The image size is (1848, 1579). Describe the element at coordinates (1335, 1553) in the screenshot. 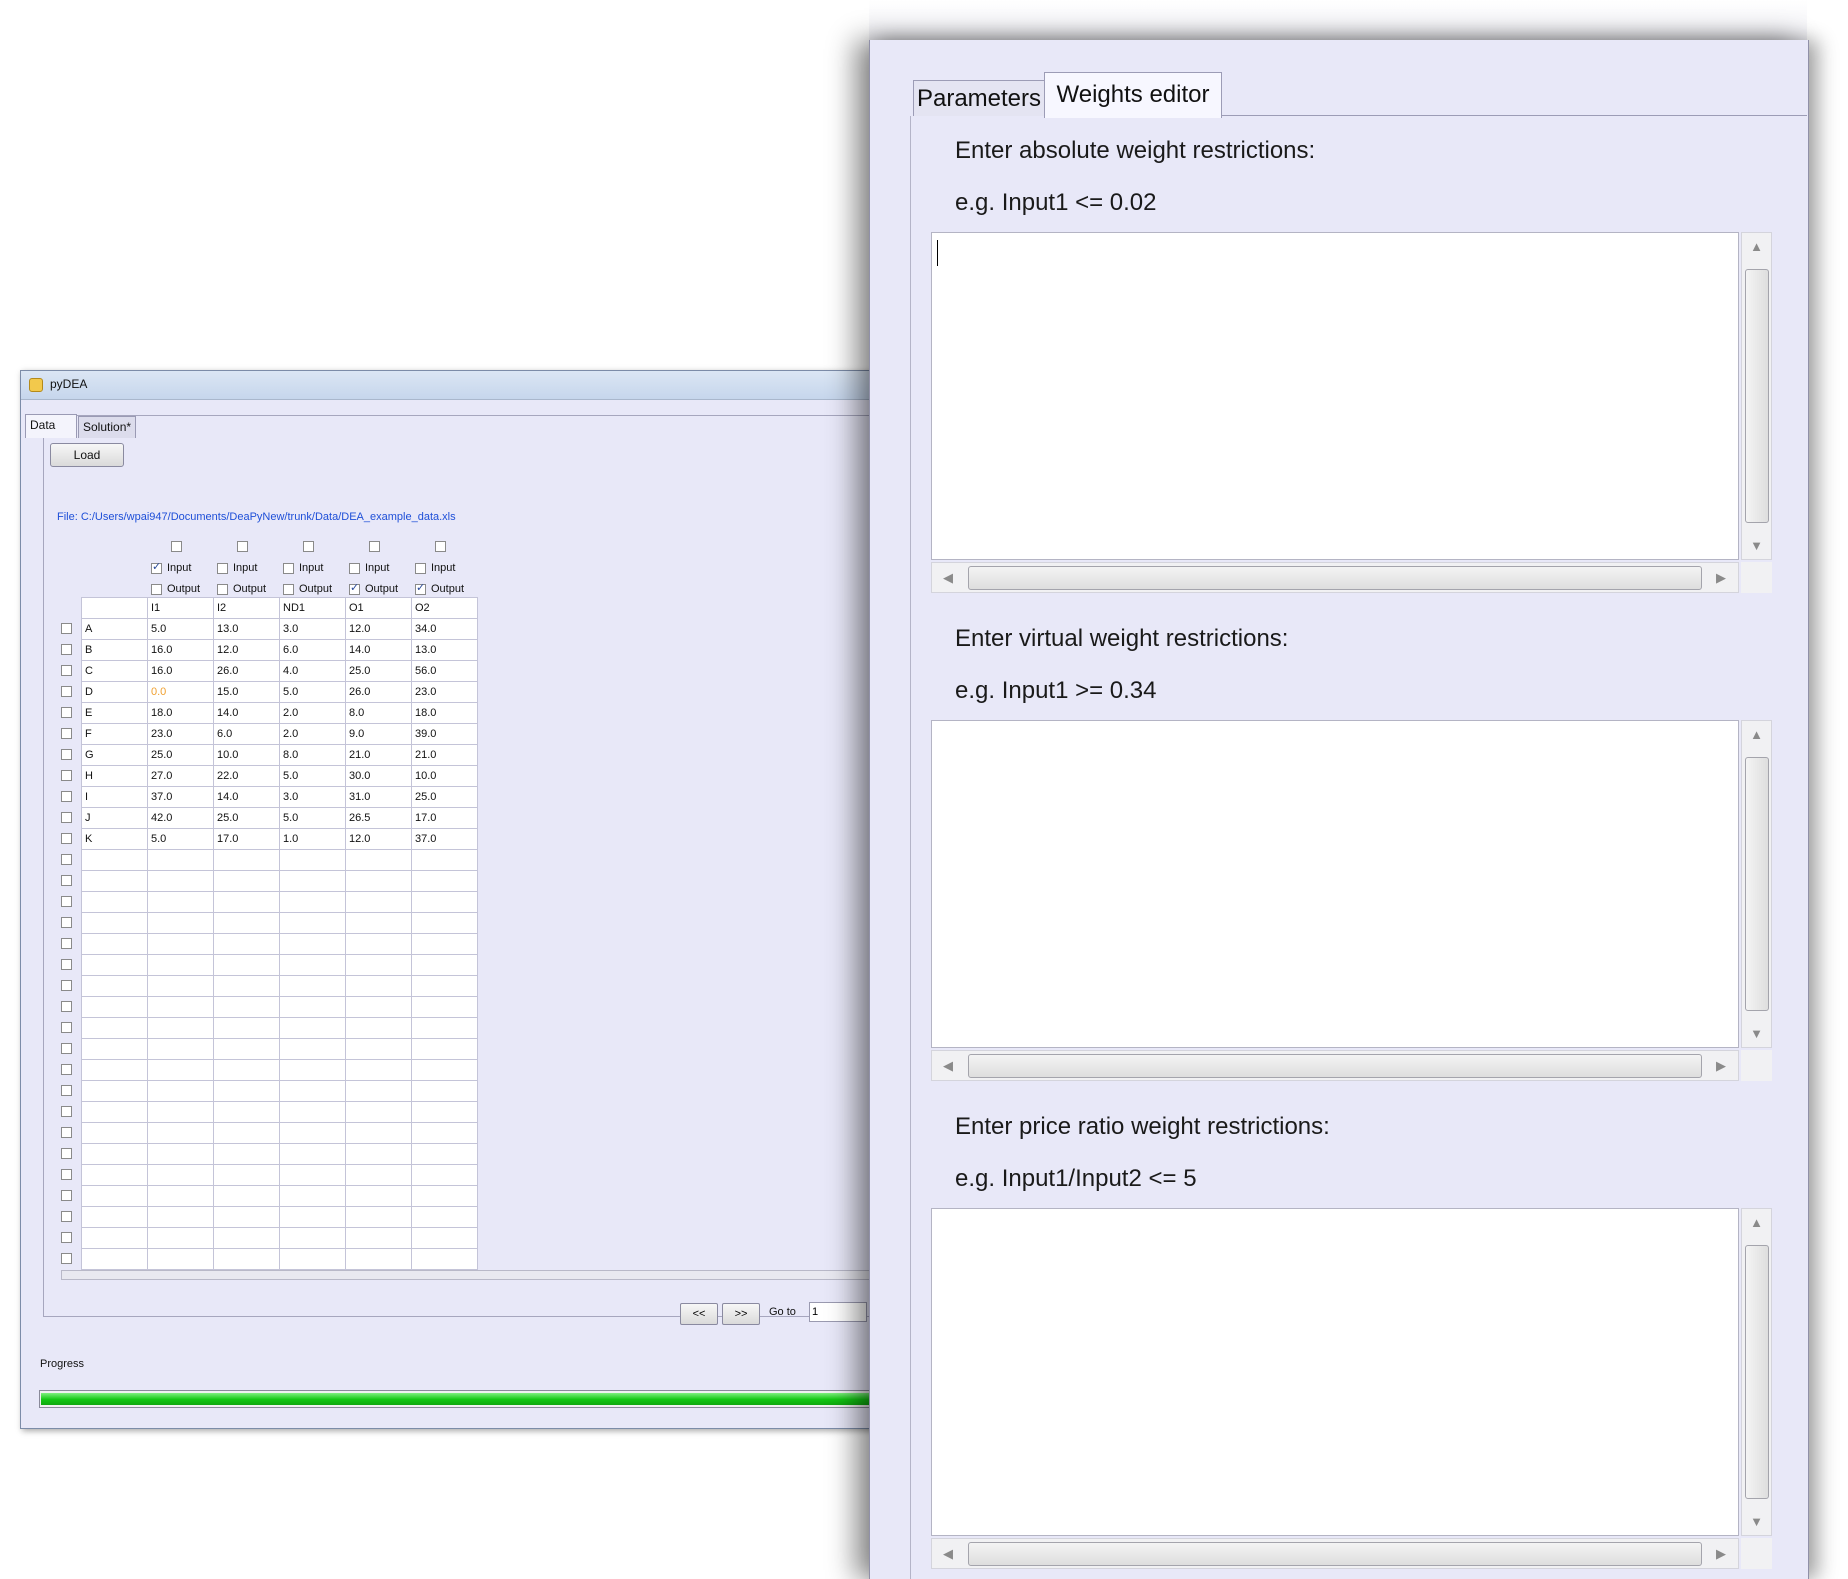

I see `price-ratio-textarea-horizontal-scrollbar: ◀ ▶` at that location.